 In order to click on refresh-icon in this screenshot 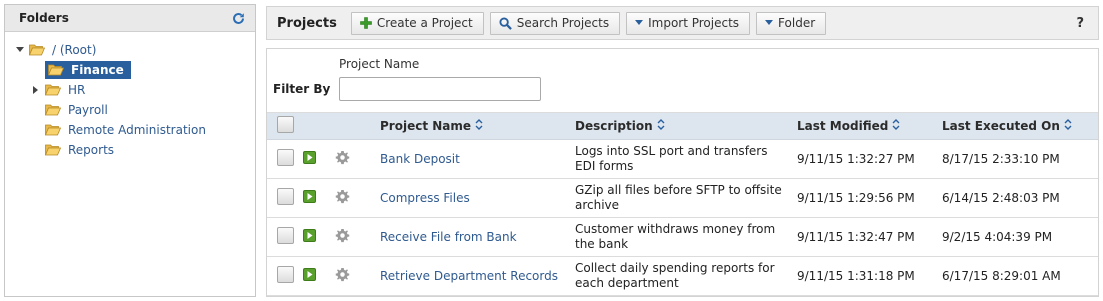, I will do `click(238, 18)`.